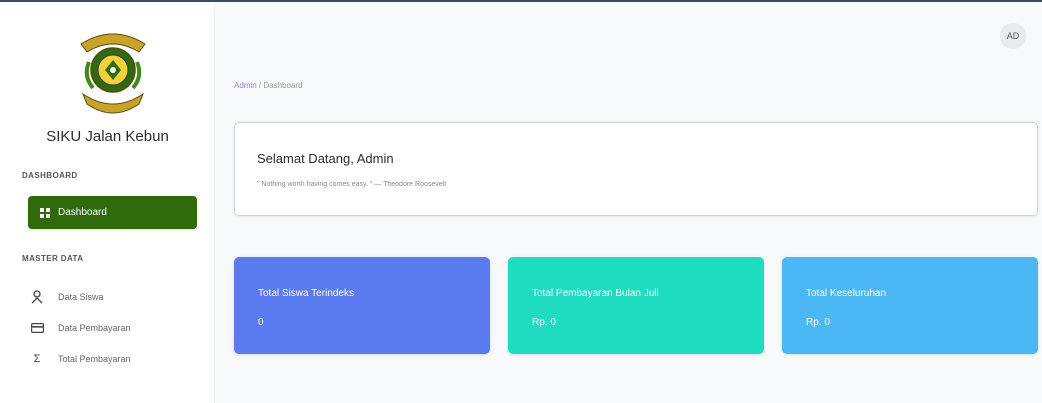 This screenshot has height=403, width=1042. I want to click on school-logo, so click(113, 72).